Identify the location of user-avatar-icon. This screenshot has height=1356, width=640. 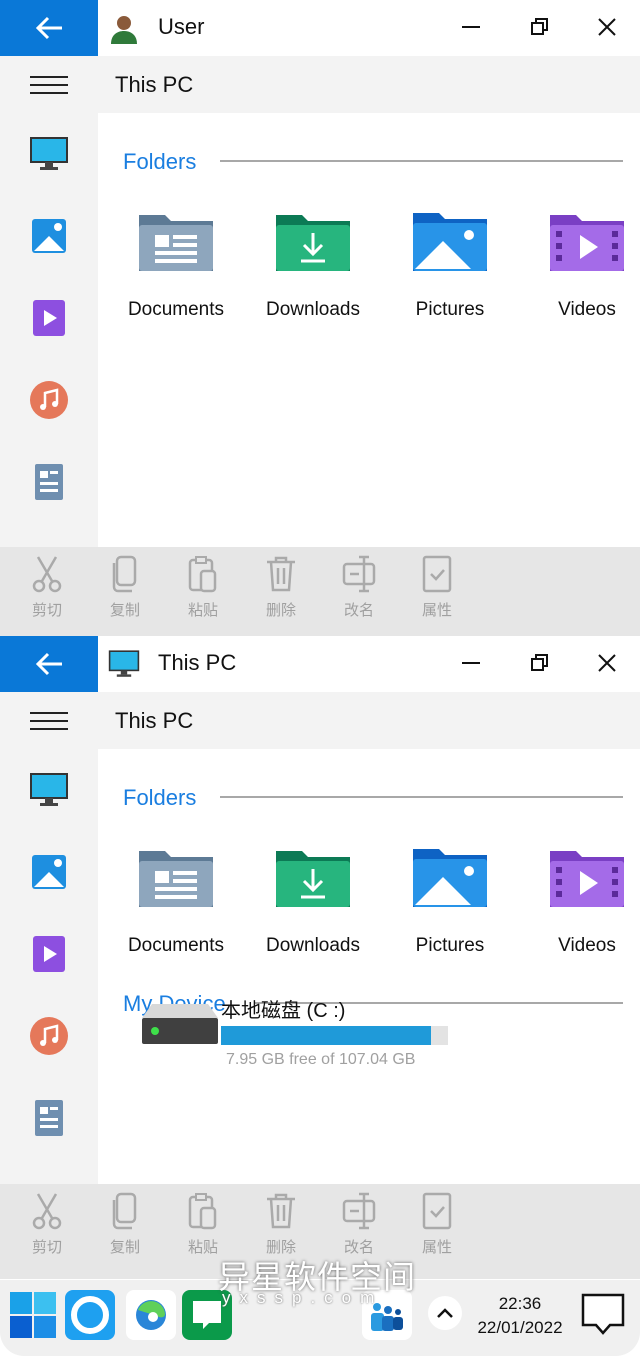
(124, 28).